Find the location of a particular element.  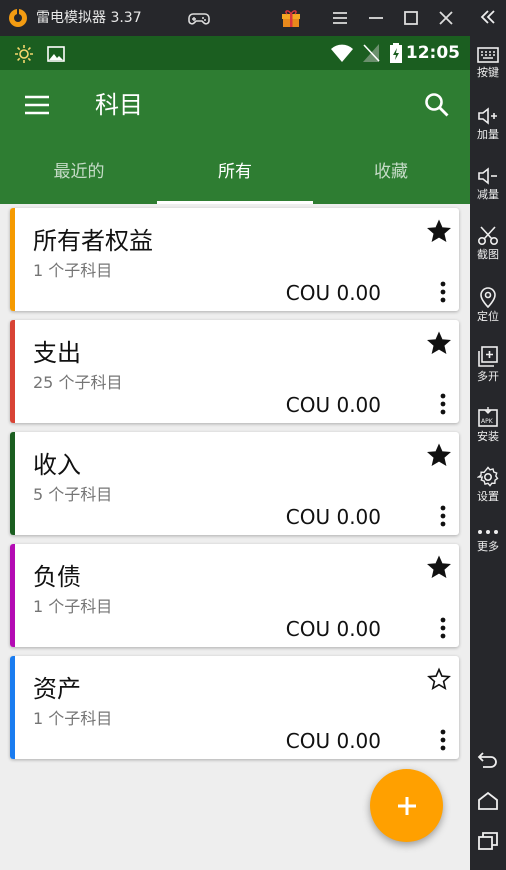

minimize-icon is located at coordinates (376, 18).